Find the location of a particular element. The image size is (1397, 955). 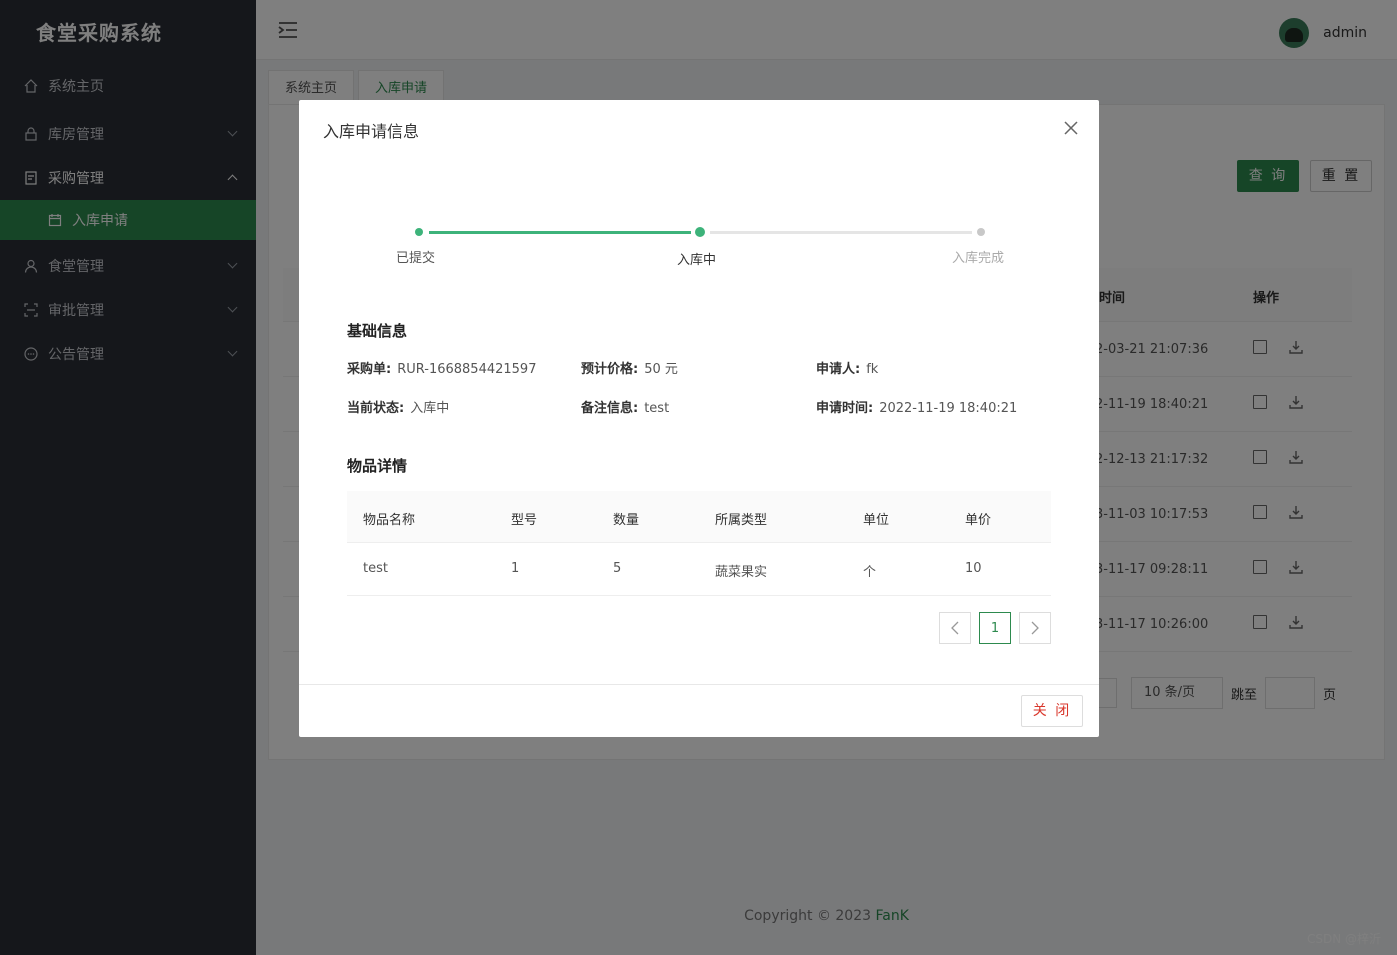

info-value: test is located at coordinates (657, 408).